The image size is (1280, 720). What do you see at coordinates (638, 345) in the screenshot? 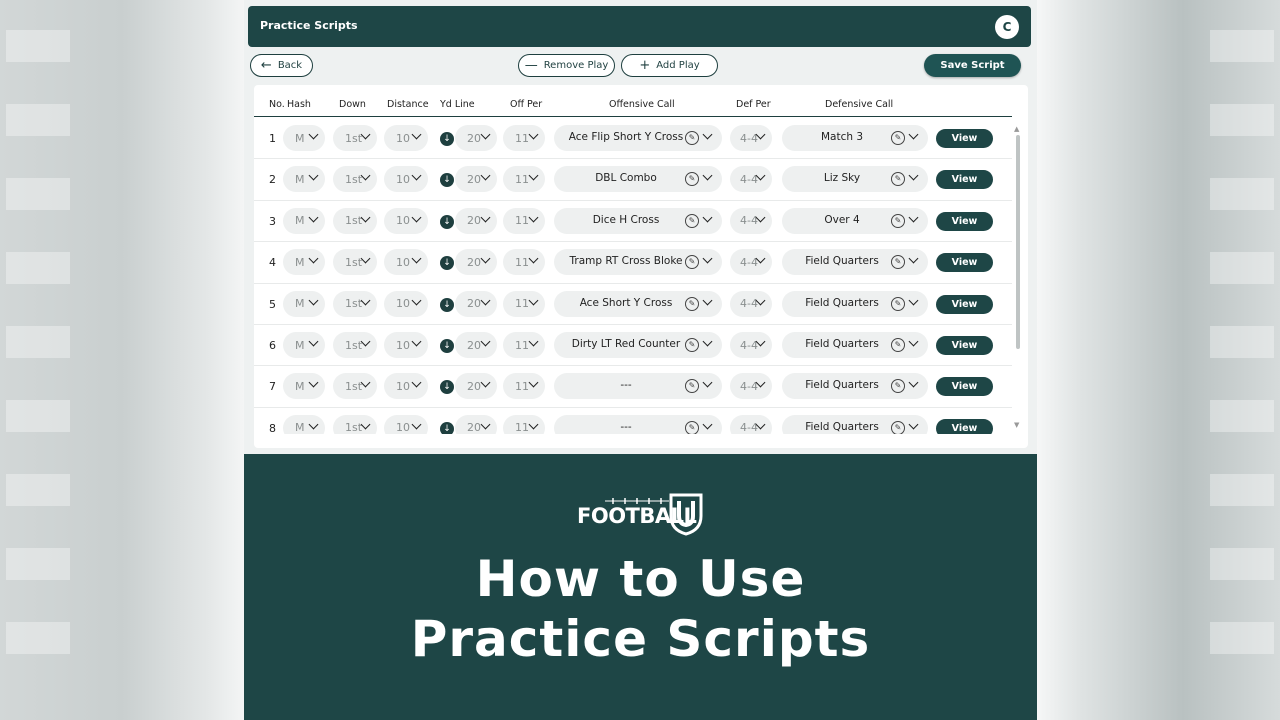
I see `offensive-call-select: Dirty LT Red Counter ✎` at bounding box center [638, 345].